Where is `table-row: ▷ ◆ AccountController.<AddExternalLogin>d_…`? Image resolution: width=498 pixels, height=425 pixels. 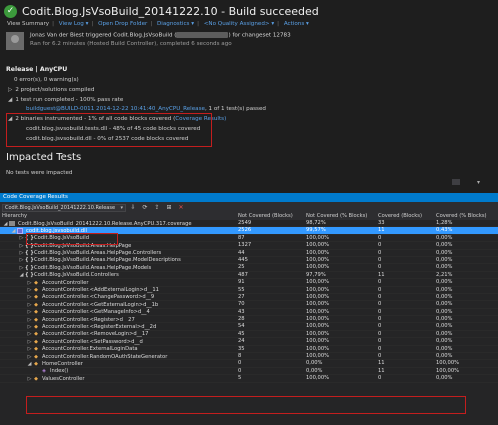 table-row: ▷ ◆ AccountController.<AddExternalLogin>d_… is located at coordinates (249, 290).